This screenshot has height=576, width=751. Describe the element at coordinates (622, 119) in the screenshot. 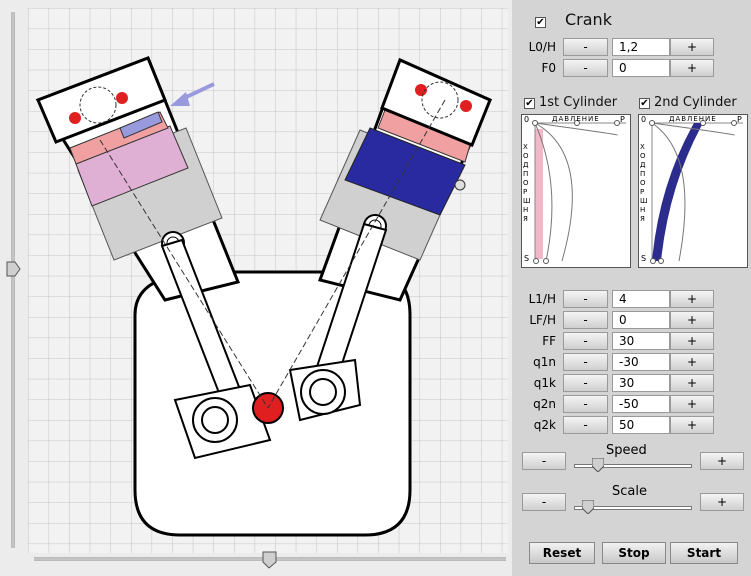

I see `graph-1-corner-tr: P` at that location.